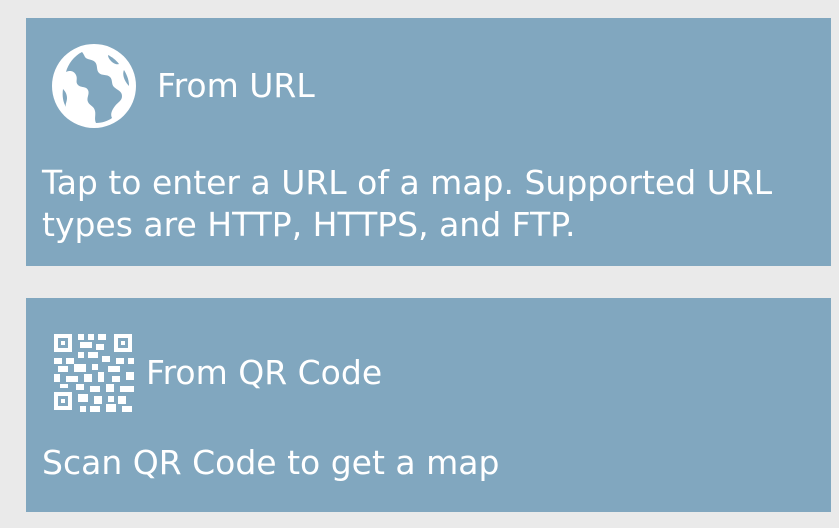  I want to click on from-url-header: From URL, so click(183, 86).